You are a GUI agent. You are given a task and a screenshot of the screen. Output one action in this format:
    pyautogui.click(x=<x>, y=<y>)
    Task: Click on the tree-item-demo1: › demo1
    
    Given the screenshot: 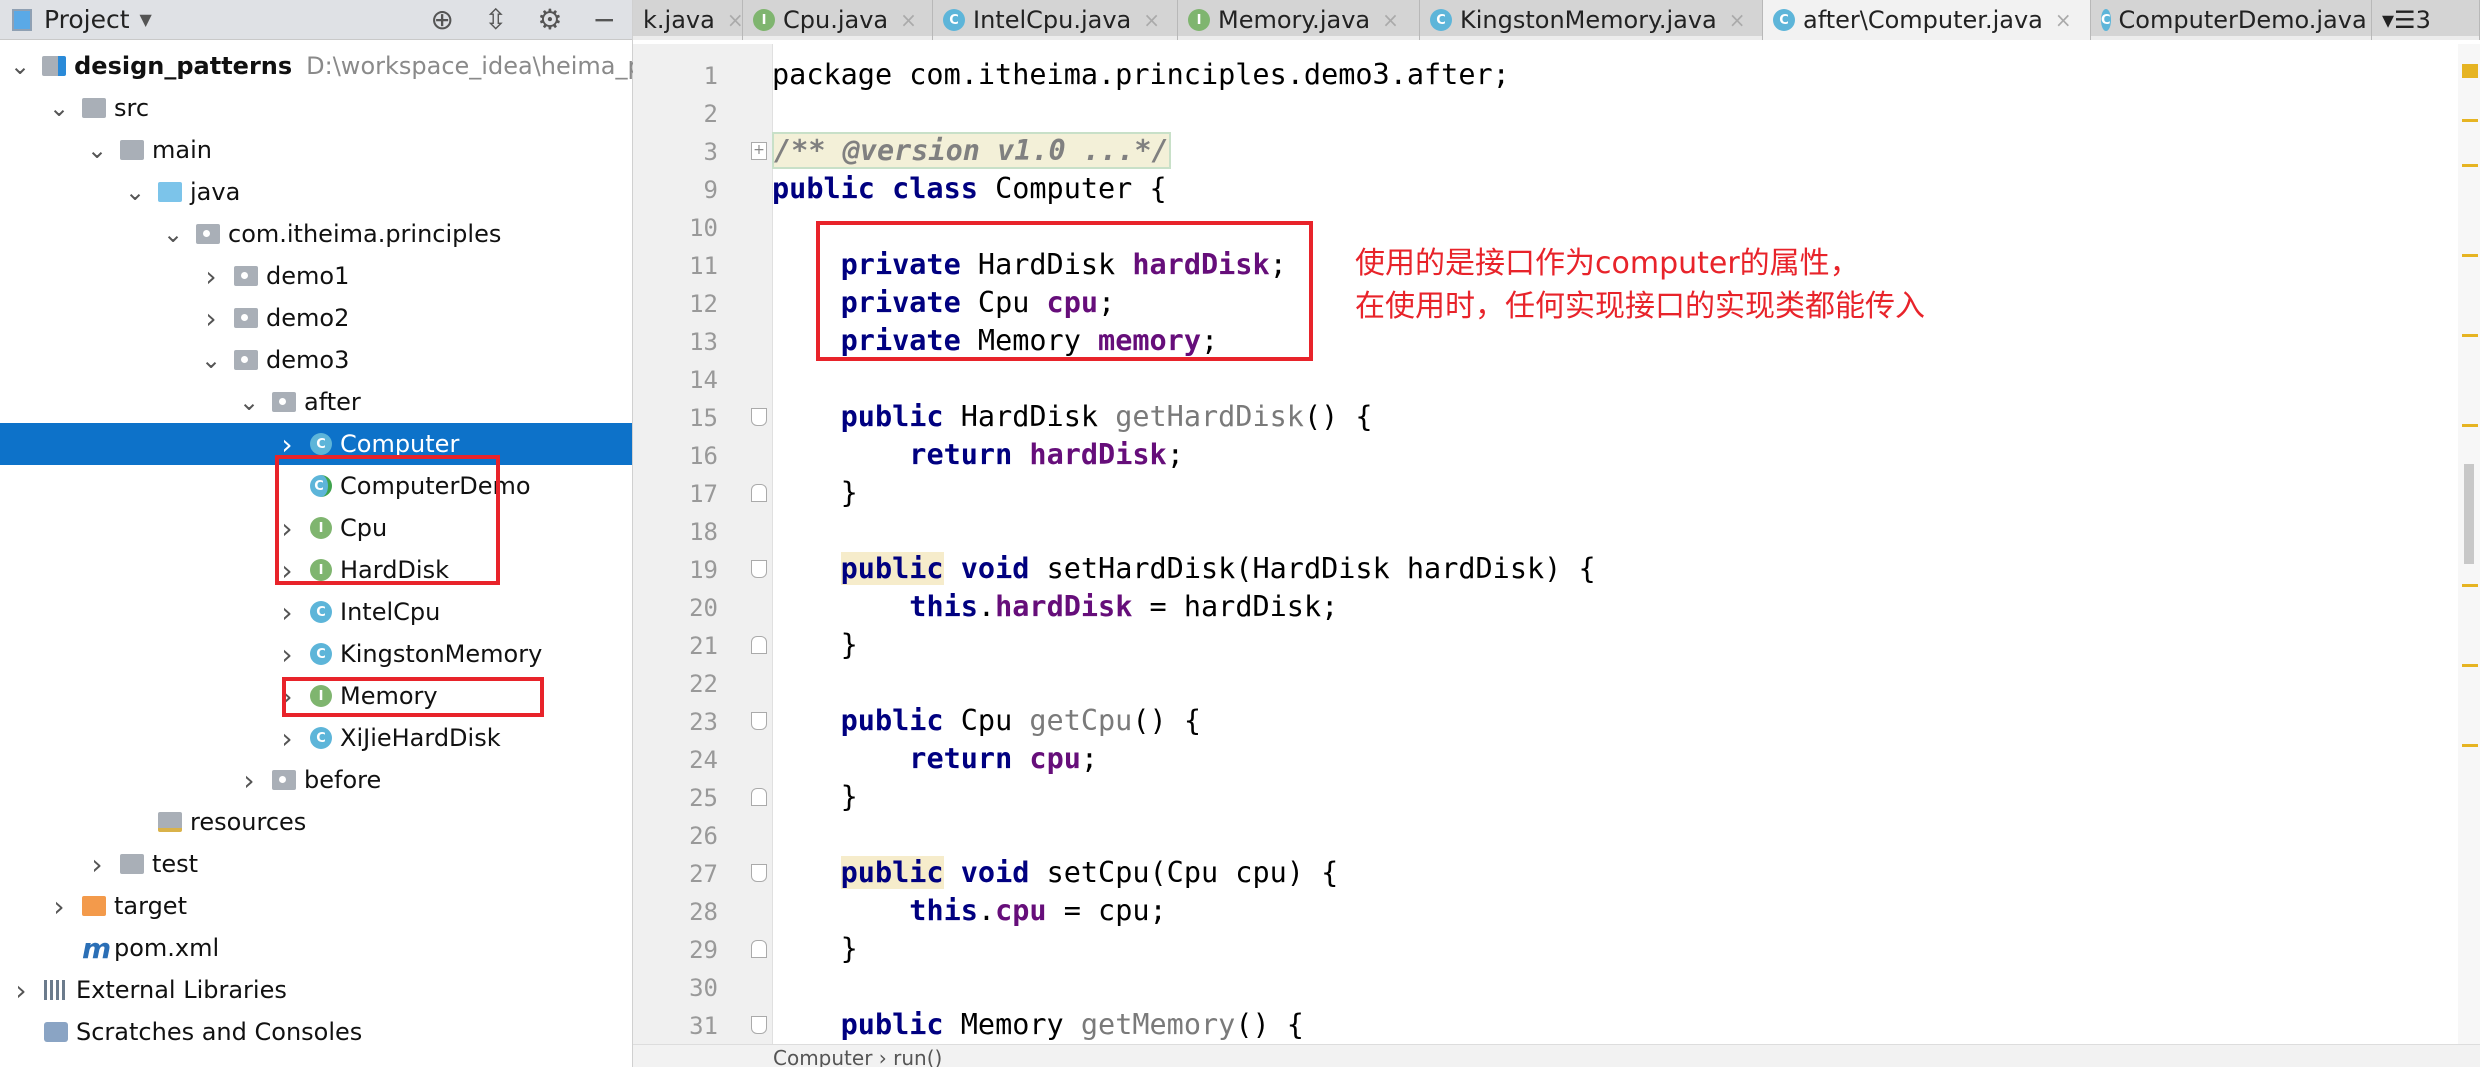 What is the action you would take?
    pyautogui.click(x=316, y=276)
    